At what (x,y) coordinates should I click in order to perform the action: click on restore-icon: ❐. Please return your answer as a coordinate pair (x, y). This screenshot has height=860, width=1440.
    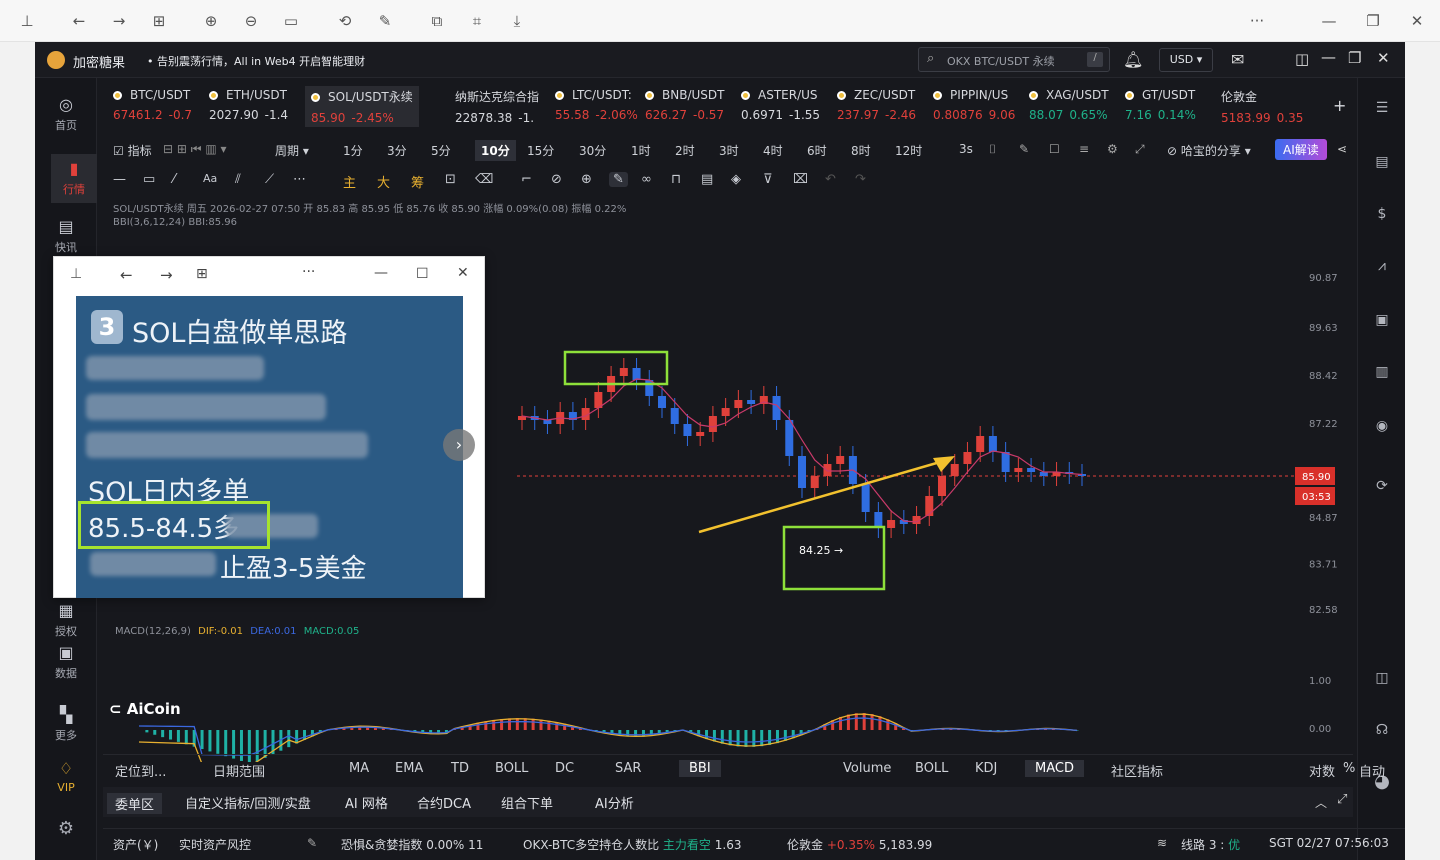
    Looking at the image, I should click on (1373, 21).